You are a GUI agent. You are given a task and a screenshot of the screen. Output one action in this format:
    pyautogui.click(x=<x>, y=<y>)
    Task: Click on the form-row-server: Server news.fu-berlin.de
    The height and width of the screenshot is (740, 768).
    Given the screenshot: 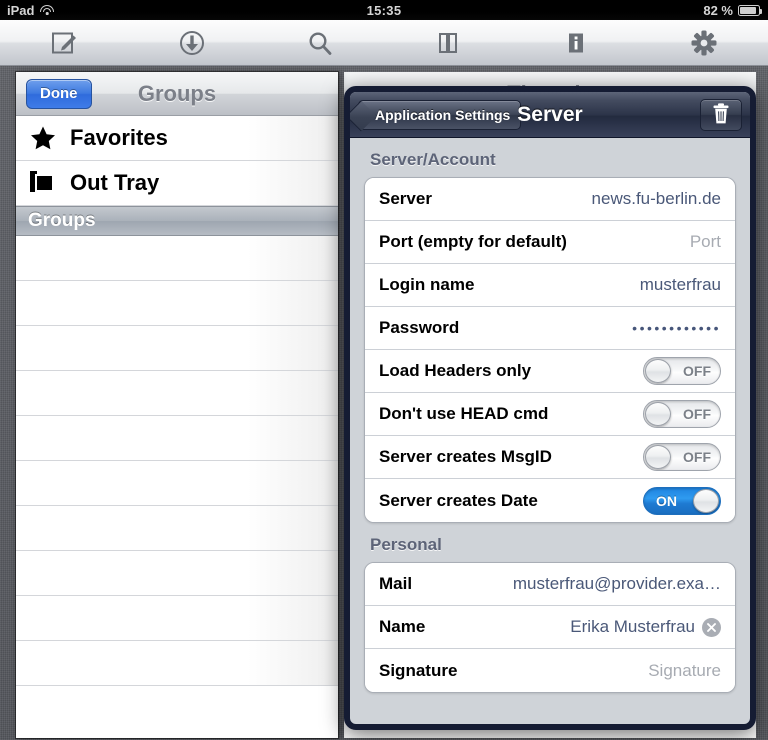 What is the action you would take?
    pyautogui.click(x=550, y=199)
    